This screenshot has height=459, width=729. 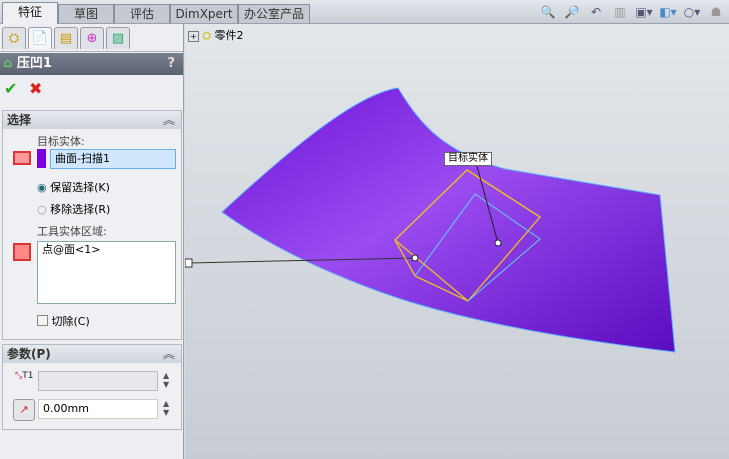 I want to click on clearance-spinner: ▲ ▼, so click(x=166, y=408).